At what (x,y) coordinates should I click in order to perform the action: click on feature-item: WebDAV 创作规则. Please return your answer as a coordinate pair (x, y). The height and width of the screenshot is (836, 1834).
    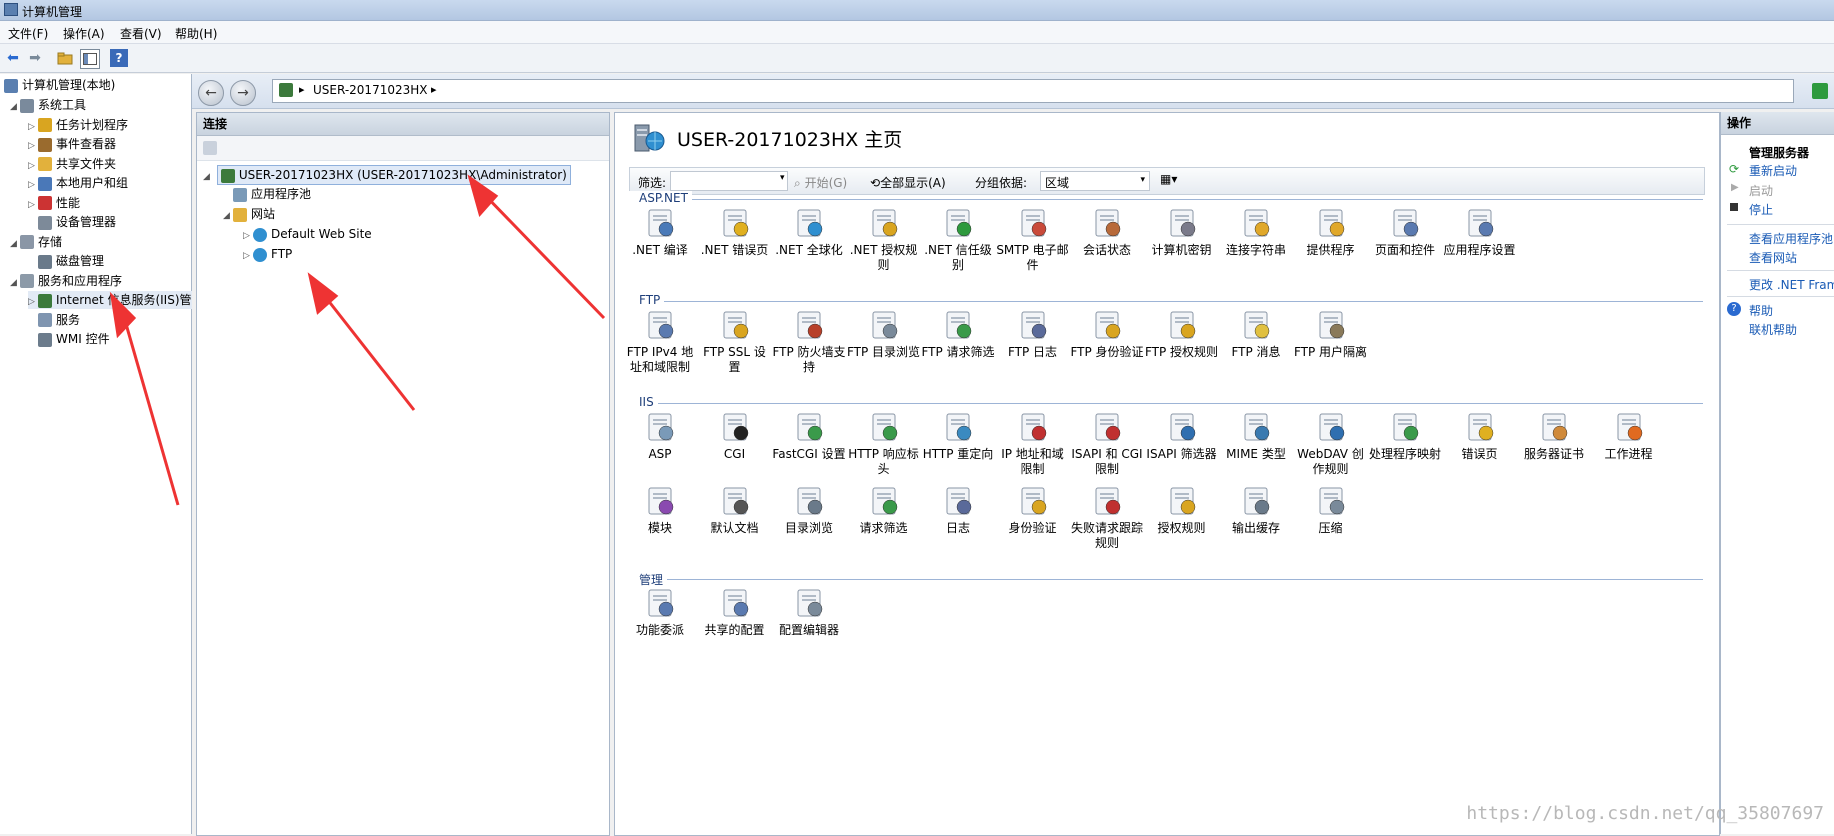
    Looking at the image, I should click on (1331, 444).